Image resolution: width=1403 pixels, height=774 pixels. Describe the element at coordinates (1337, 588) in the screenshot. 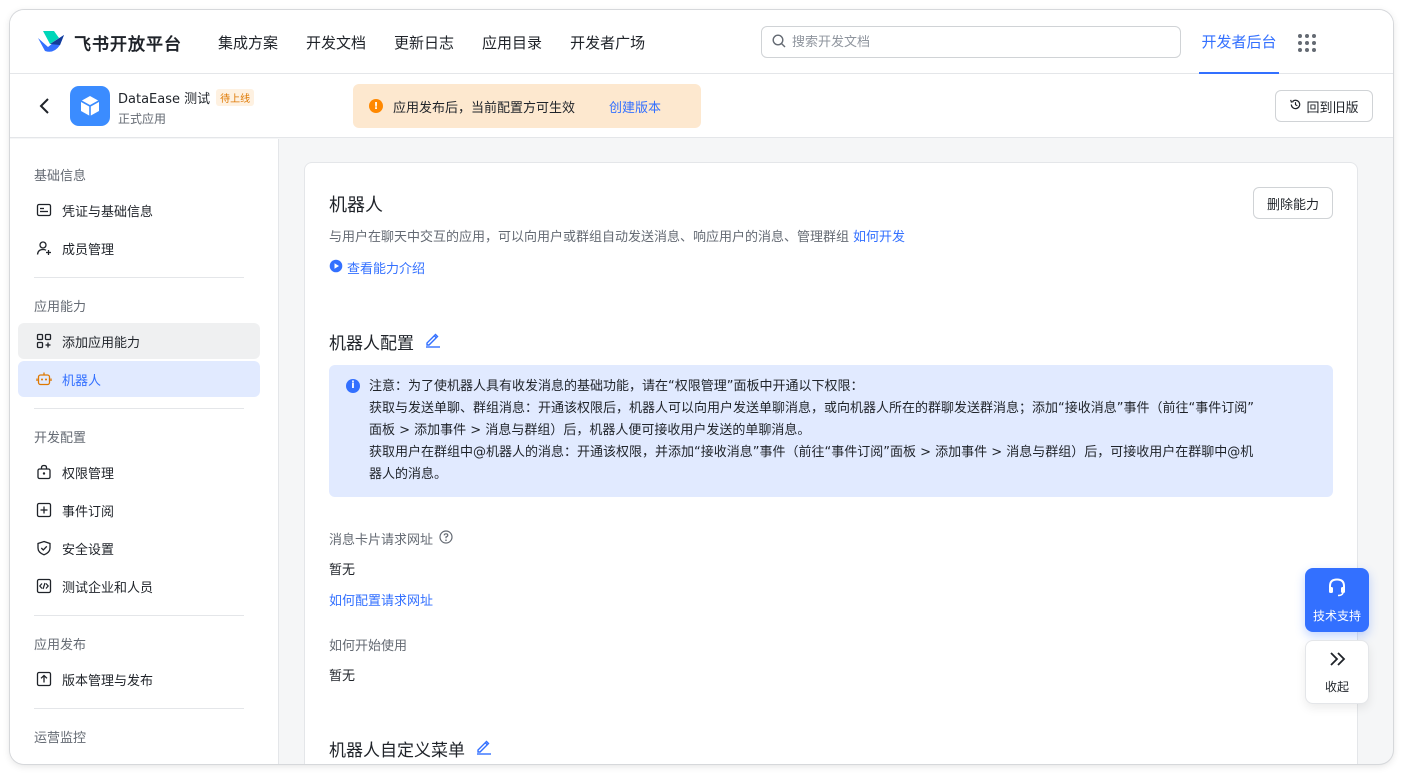

I see `headset-icon` at that location.